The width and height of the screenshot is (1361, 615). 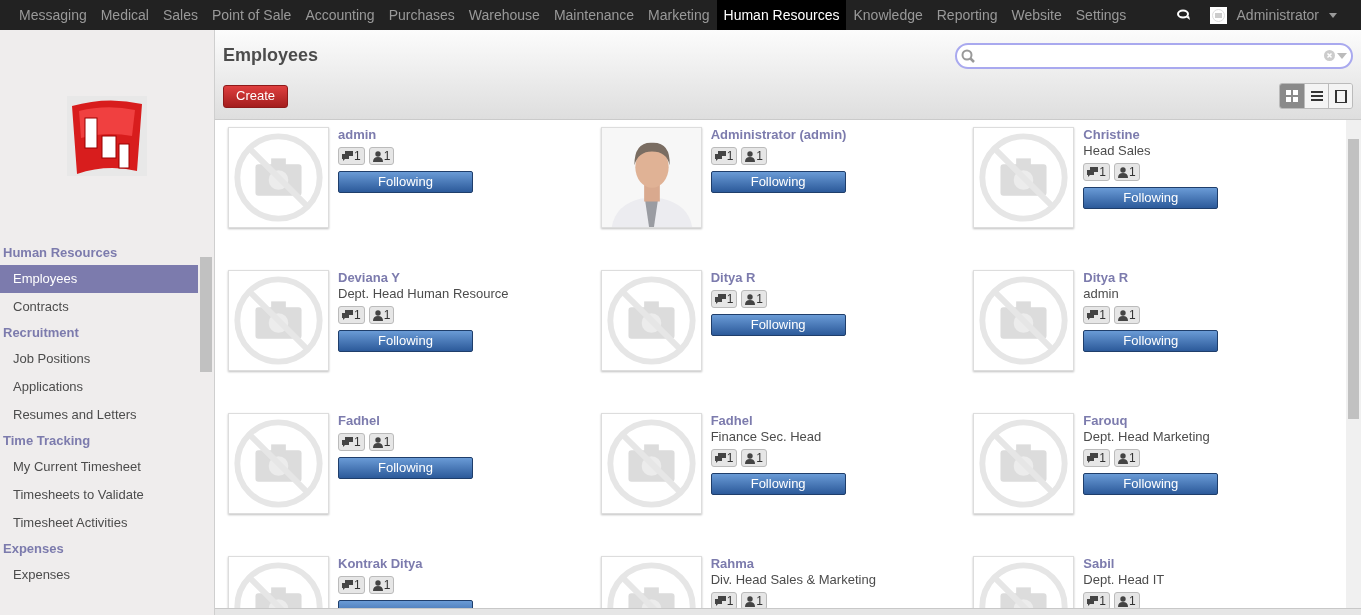 What do you see at coordinates (594, 15) in the screenshot?
I see `menu-item: Maintenance` at bounding box center [594, 15].